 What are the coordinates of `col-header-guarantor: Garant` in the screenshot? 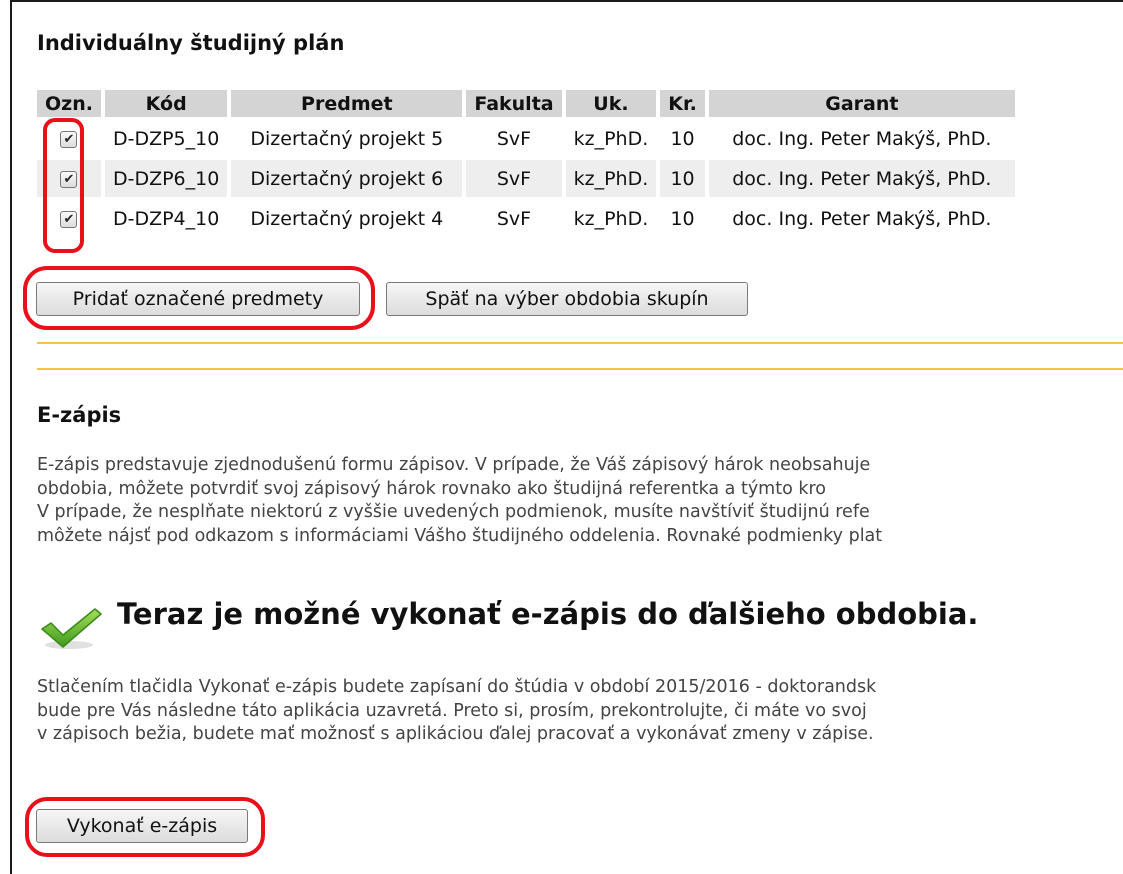 It's located at (861, 103).